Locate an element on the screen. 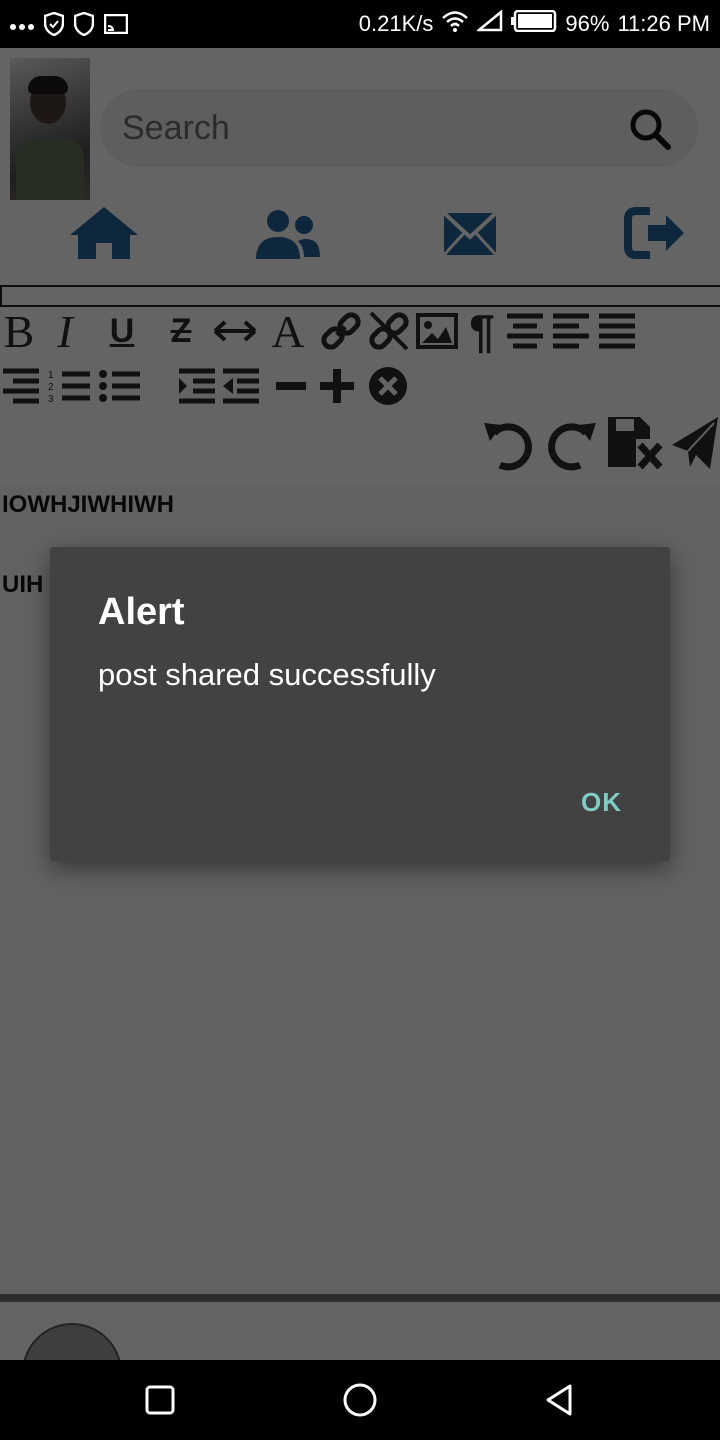  net-speed: 0.21K/s is located at coordinates (396, 23).